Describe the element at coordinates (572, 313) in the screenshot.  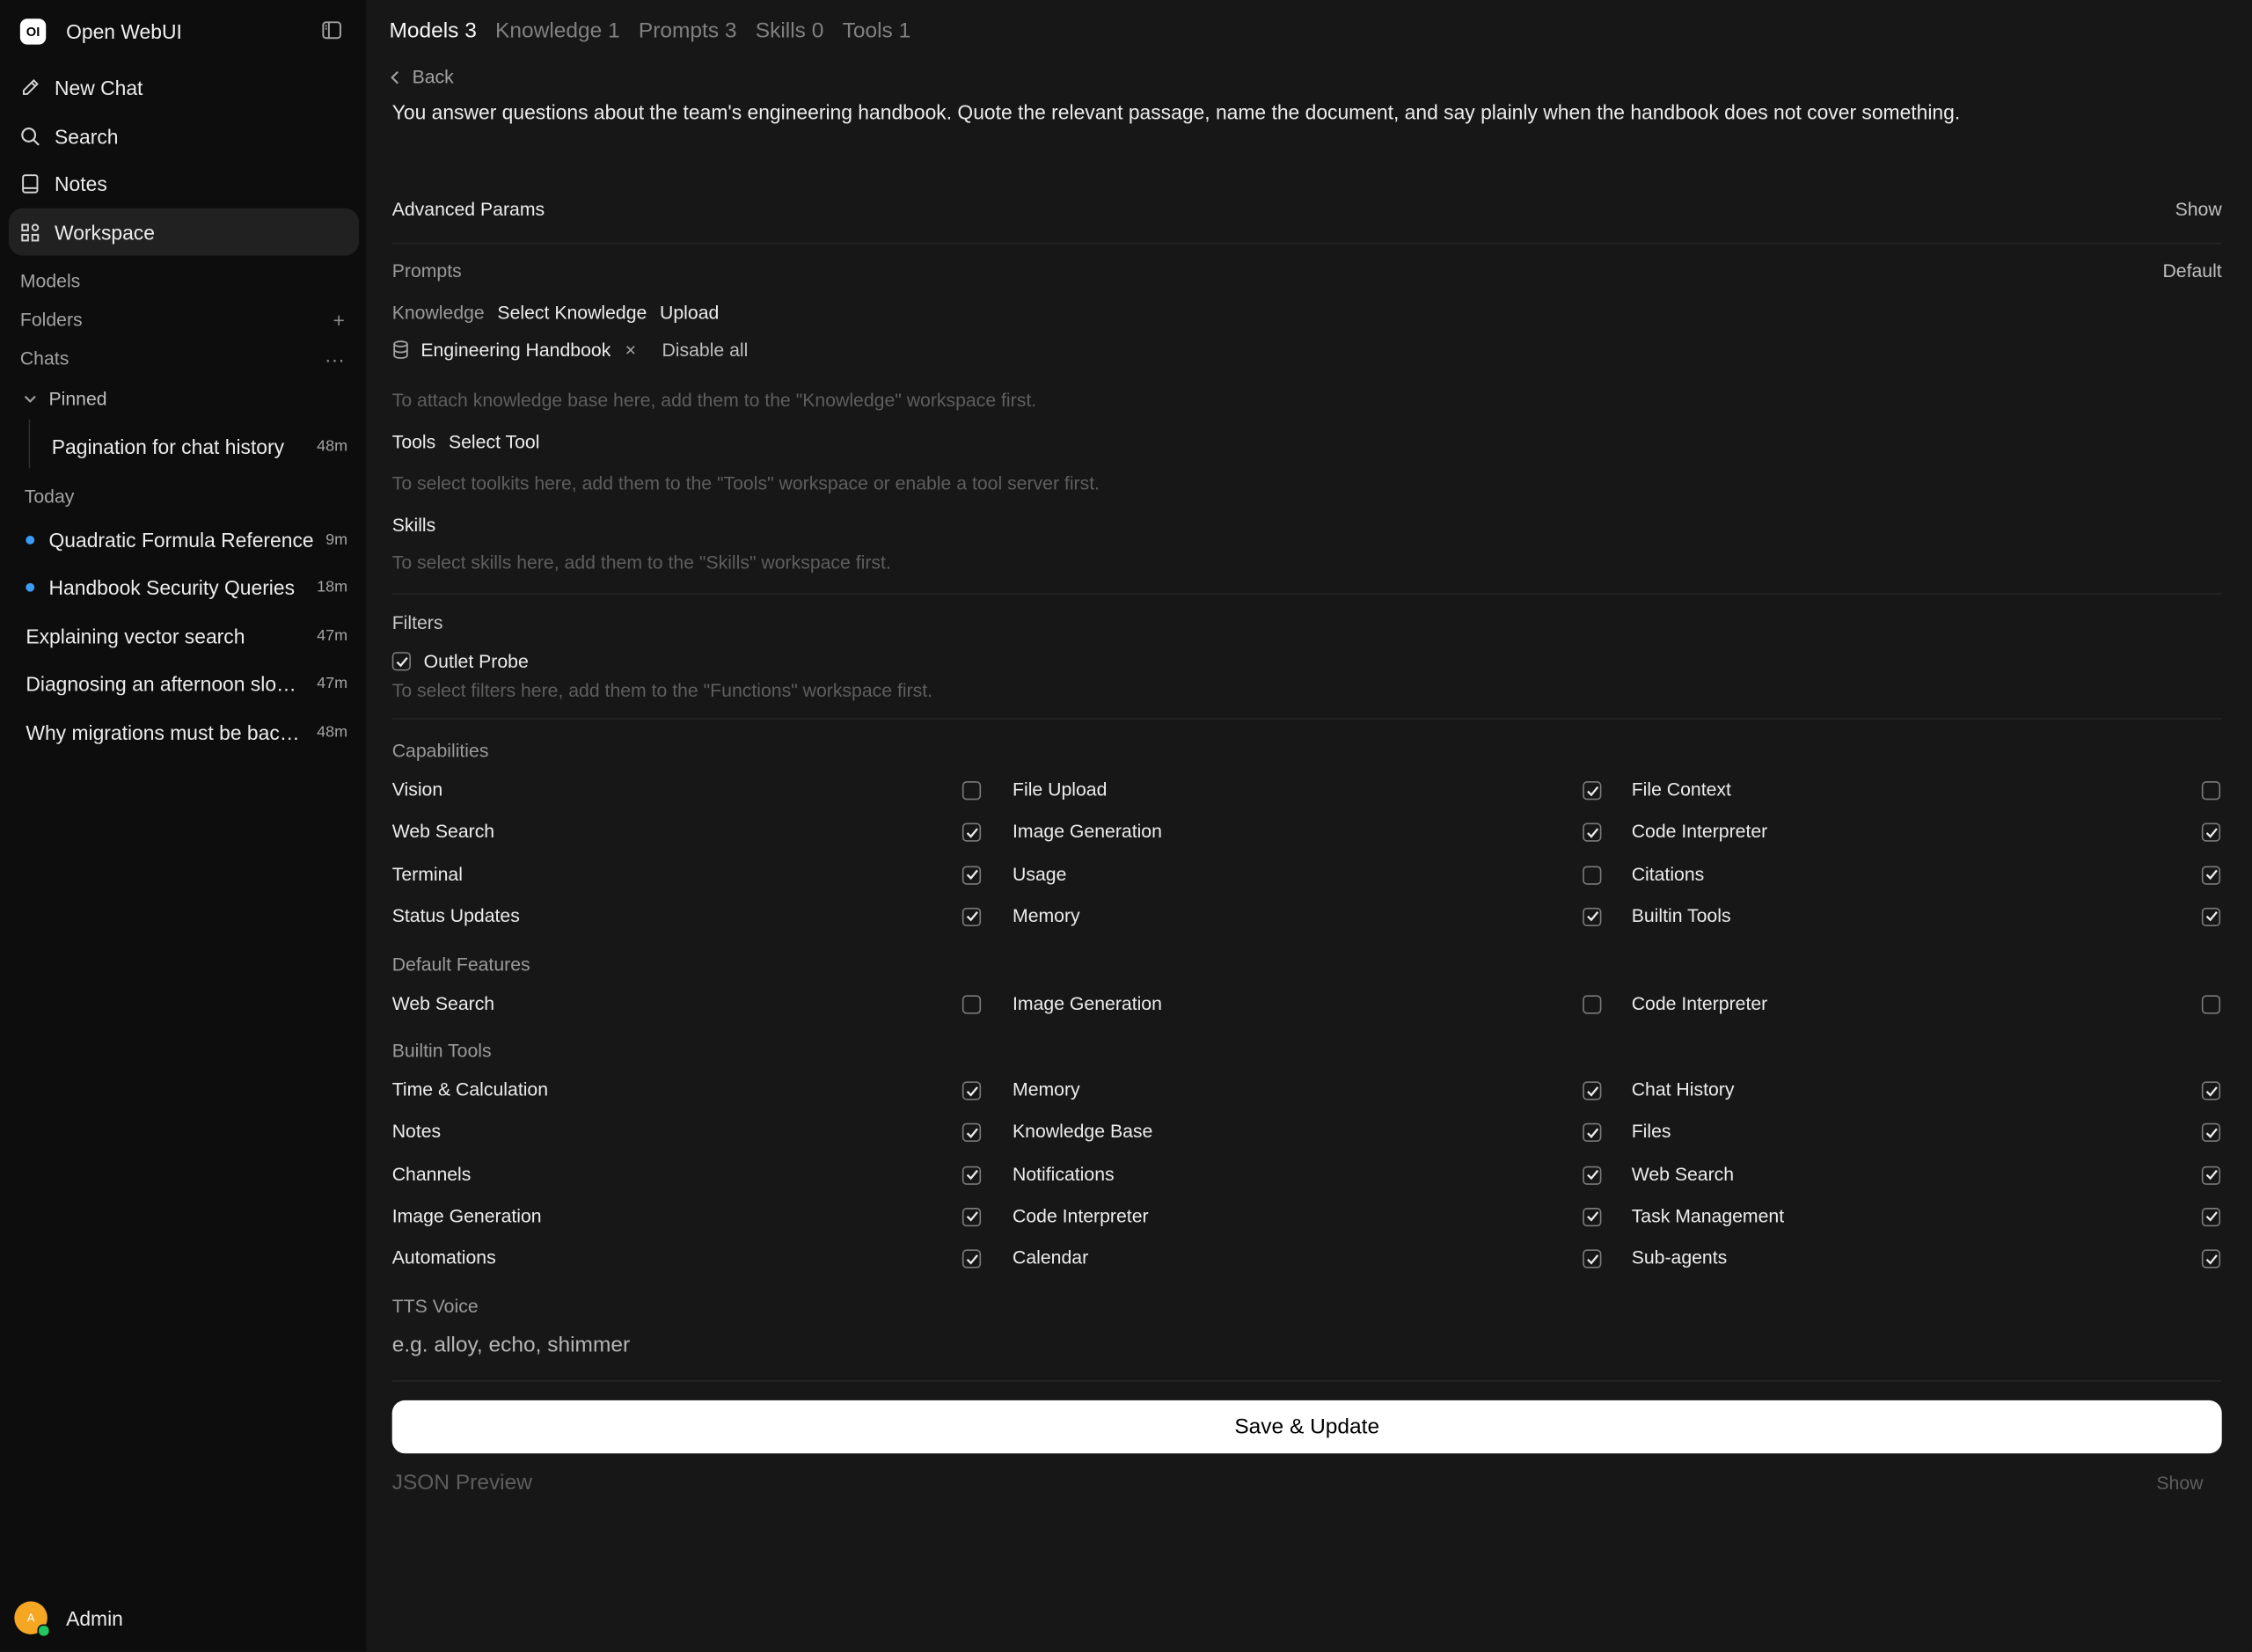
I see `select-knowledge-button: Select Knowledge` at that location.